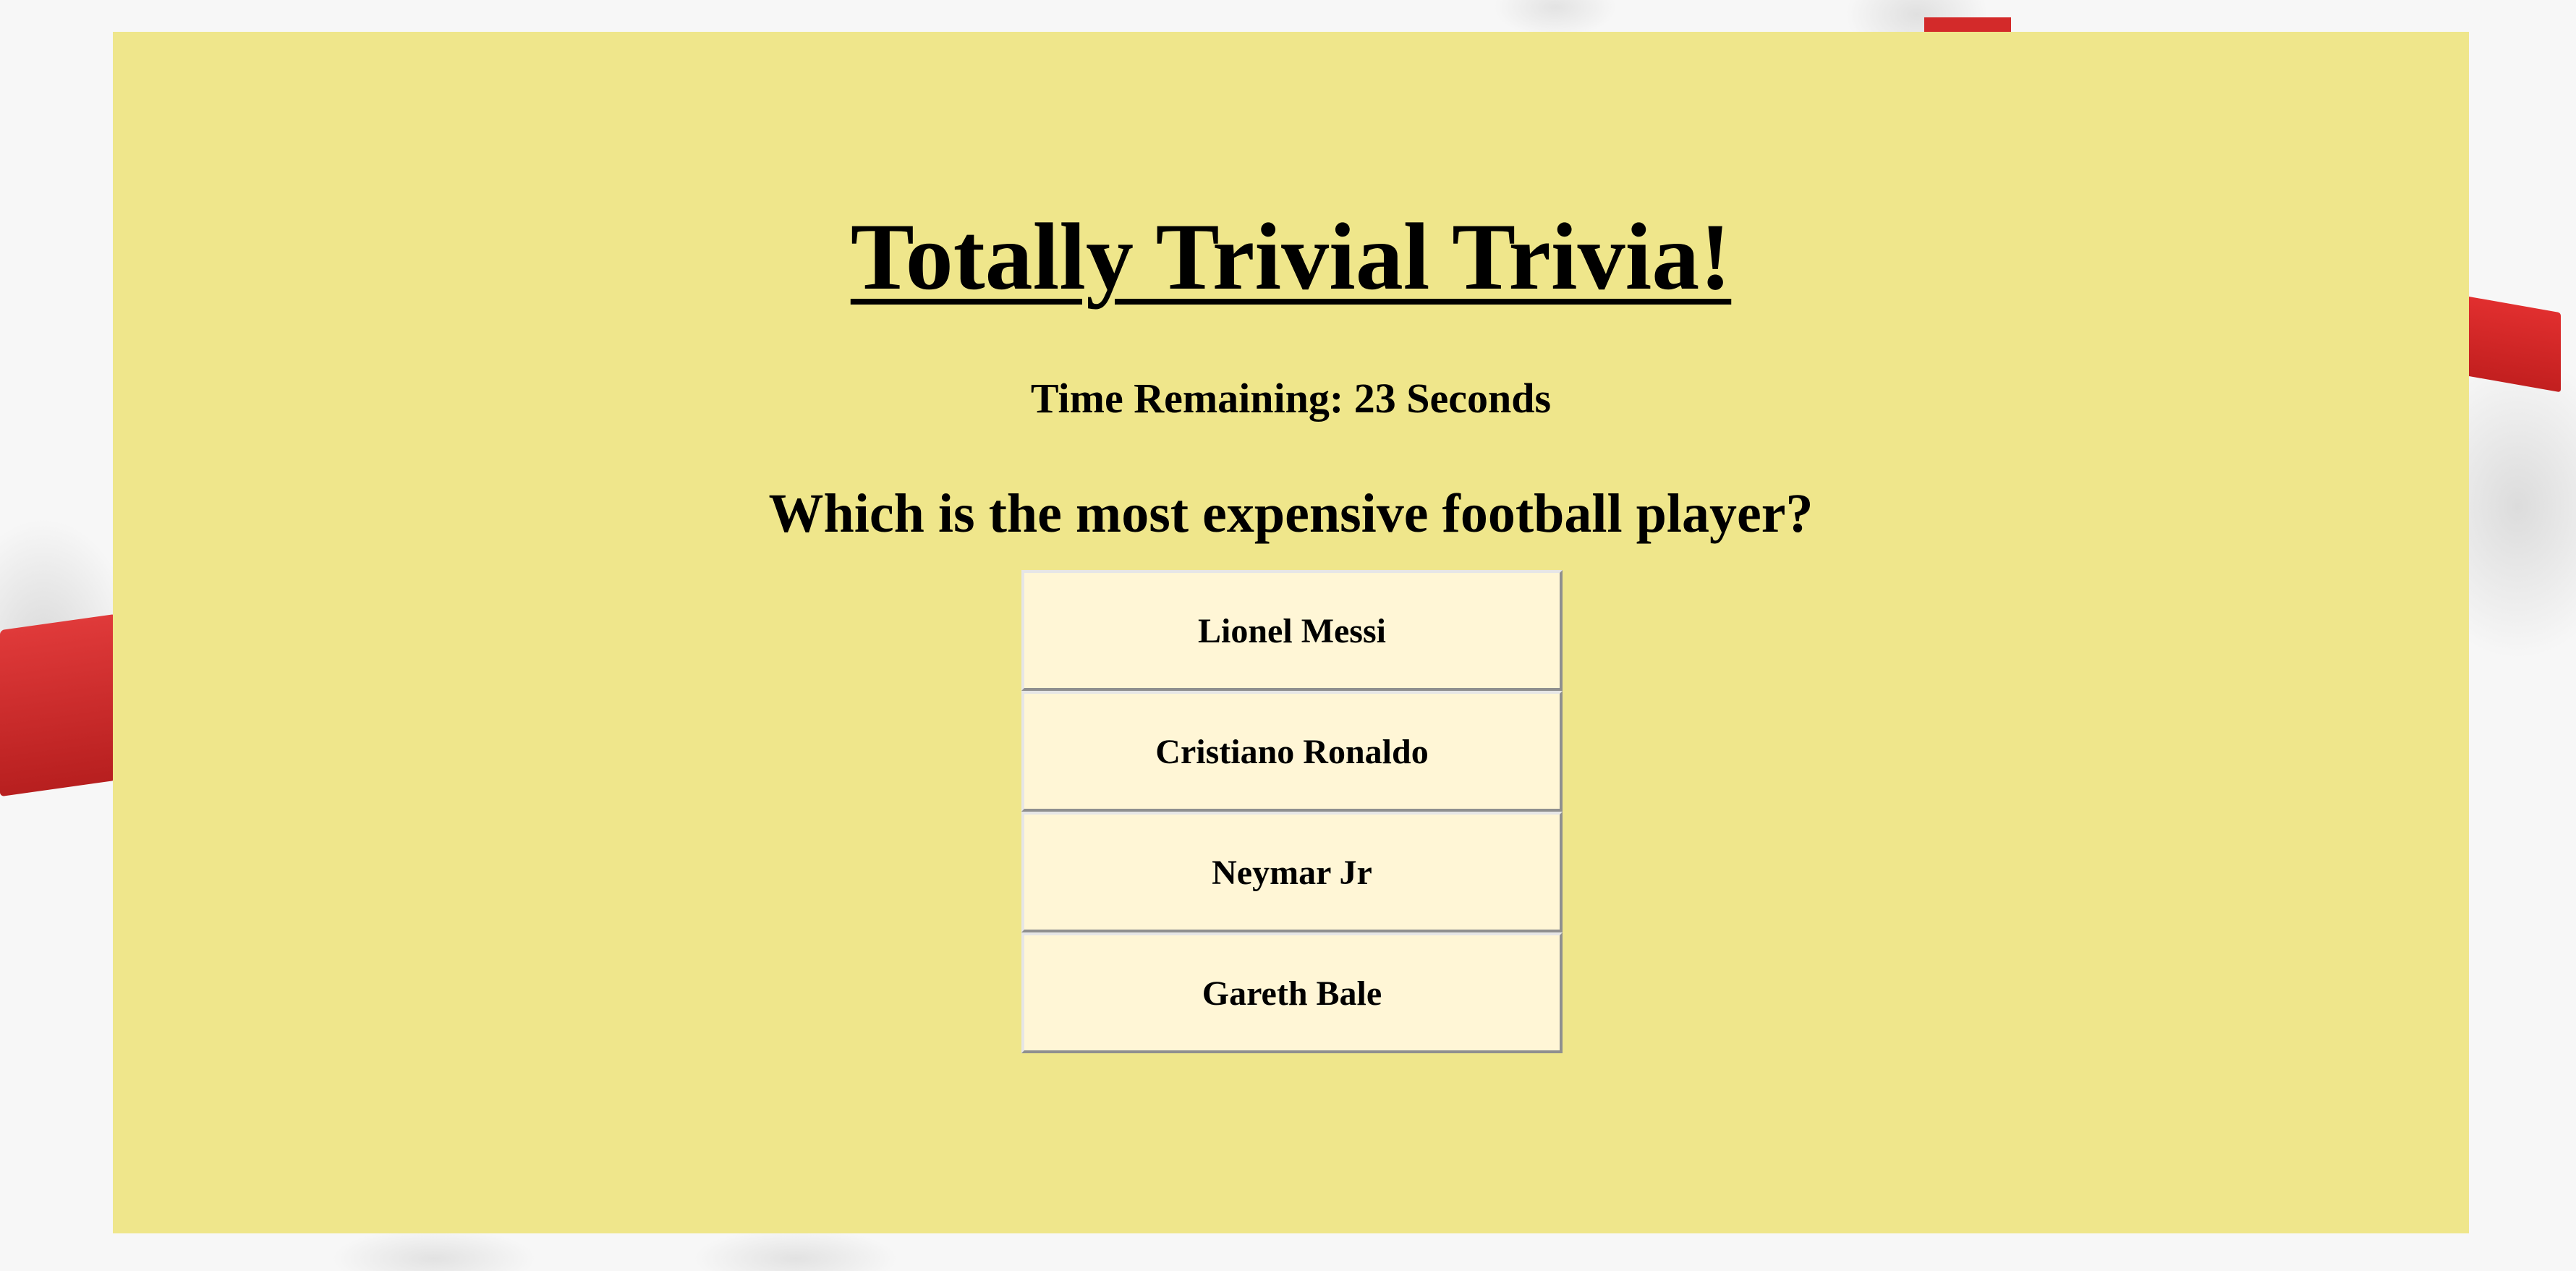 Image resolution: width=2576 pixels, height=1271 pixels. I want to click on time-remaining: Time Remaining: 23 Seconds, so click(1291, 398).